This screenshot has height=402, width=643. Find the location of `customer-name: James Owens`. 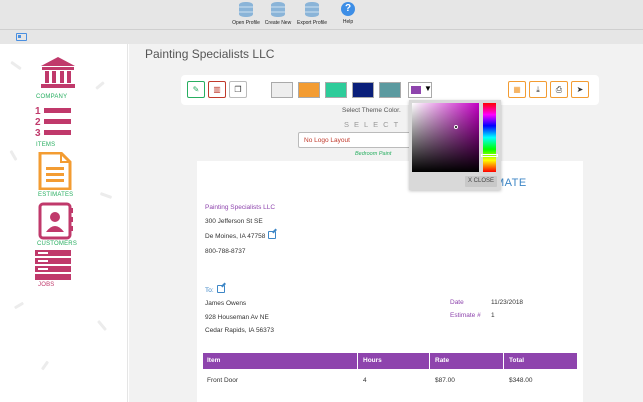

customer-name: James Owens is located at coordinates (226, 303).